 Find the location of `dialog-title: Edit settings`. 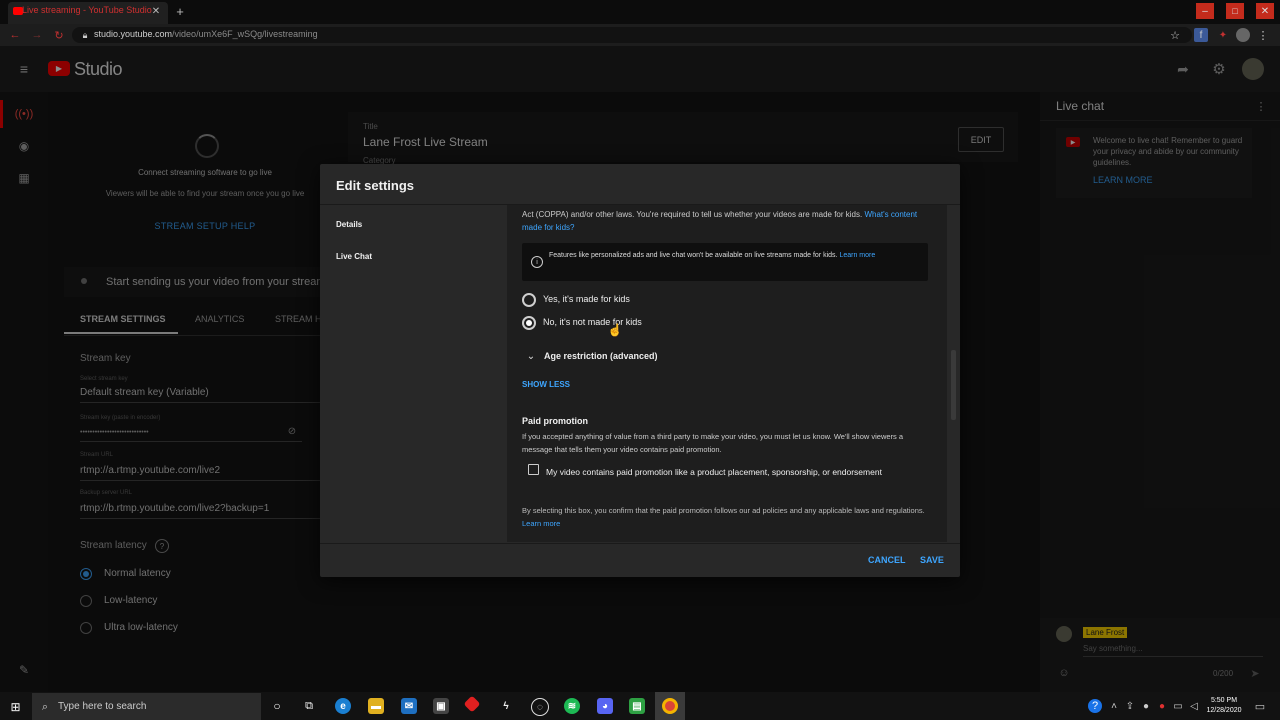

dialog-title: Edit settings is located at coordinates (375, 185).